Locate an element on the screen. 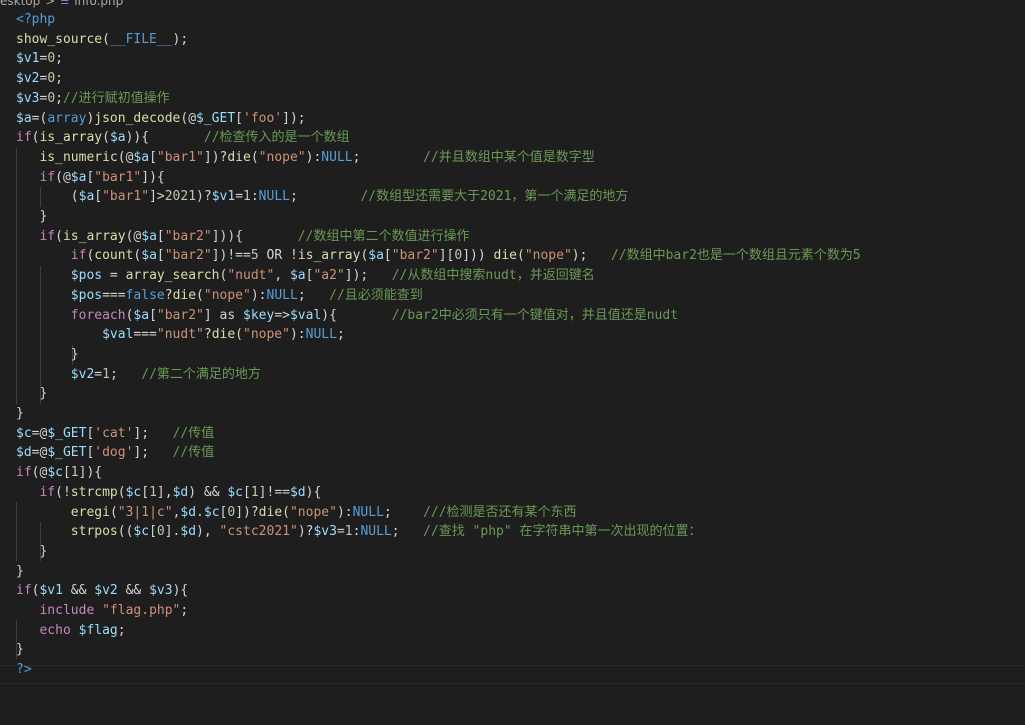  code-token: "3|1|c" is located at coordinates (145, 512).